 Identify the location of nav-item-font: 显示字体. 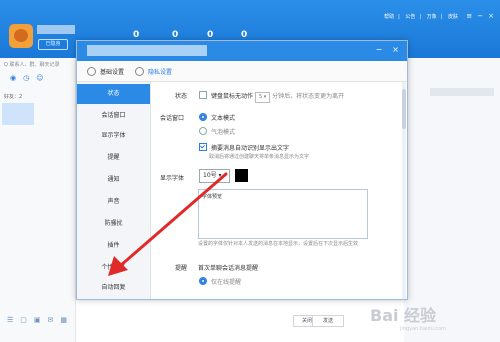
(113, 136).